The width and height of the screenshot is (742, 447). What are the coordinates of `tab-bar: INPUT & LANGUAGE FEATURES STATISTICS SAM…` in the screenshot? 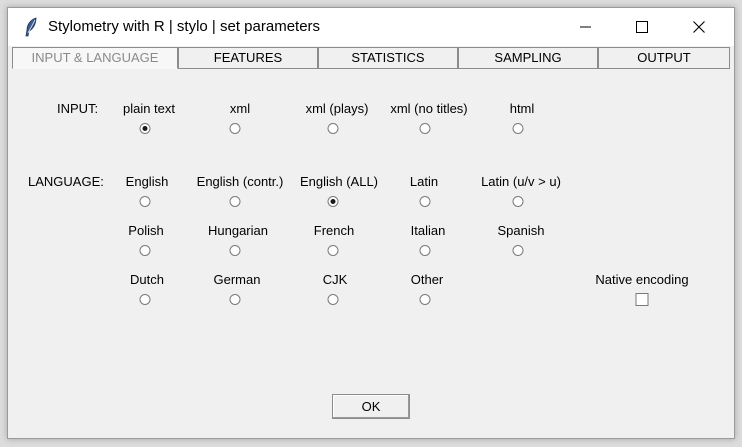 It's located at (371, 58).